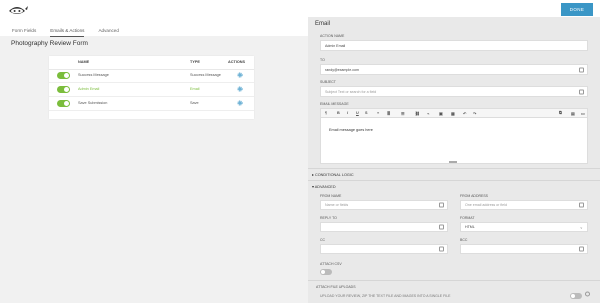  What do you see at coordinates (524, 205) in the screenshot?
I see `from-address-field: One email address or field` at bounding box center [524, 205].